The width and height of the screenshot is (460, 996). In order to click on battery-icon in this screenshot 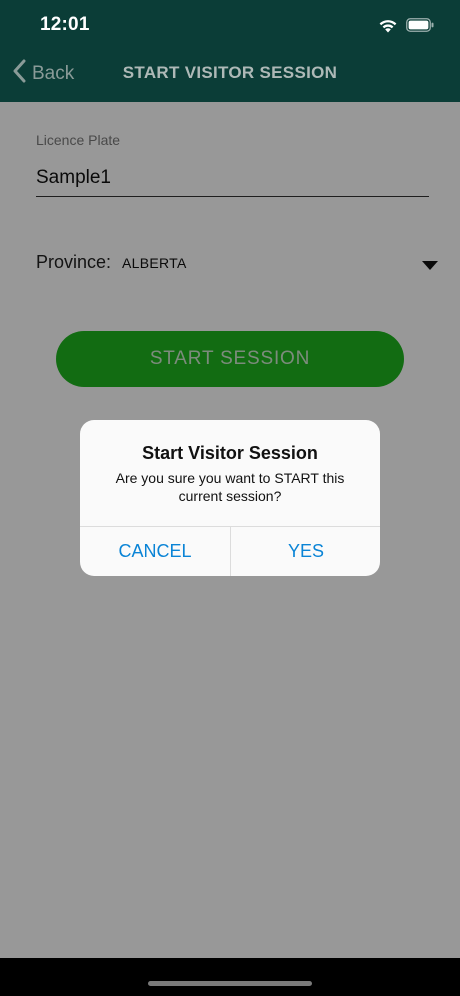, I will do `click(420, 25)`.